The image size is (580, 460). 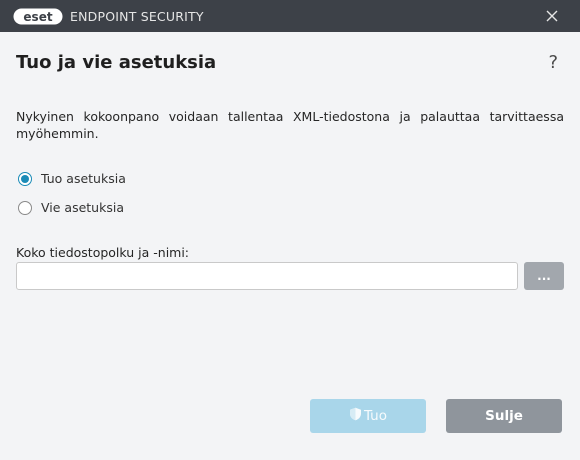 I want to click on help-icon: ?, so click(x=553, y=62).